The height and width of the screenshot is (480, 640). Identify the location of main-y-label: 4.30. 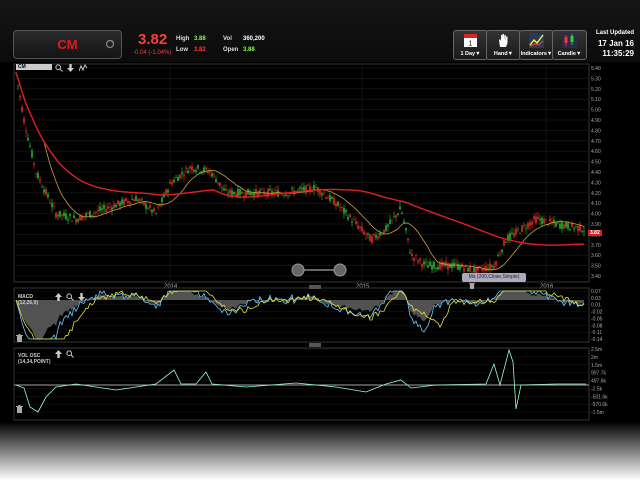
(596, 183).